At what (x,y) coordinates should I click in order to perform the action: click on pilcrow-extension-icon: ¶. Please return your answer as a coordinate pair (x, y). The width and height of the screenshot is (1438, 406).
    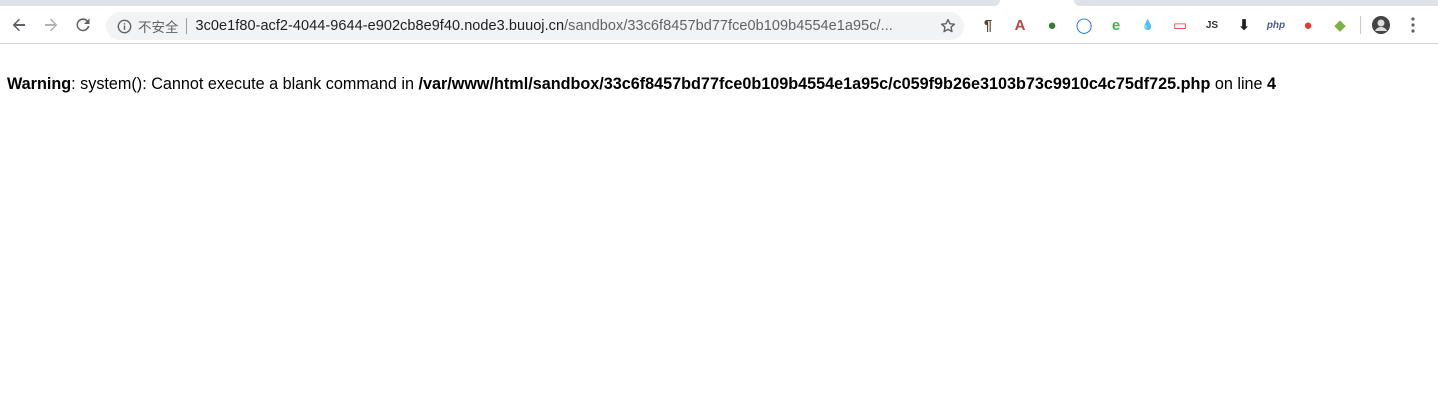
    Looking at the image, I should click on (988, 25).